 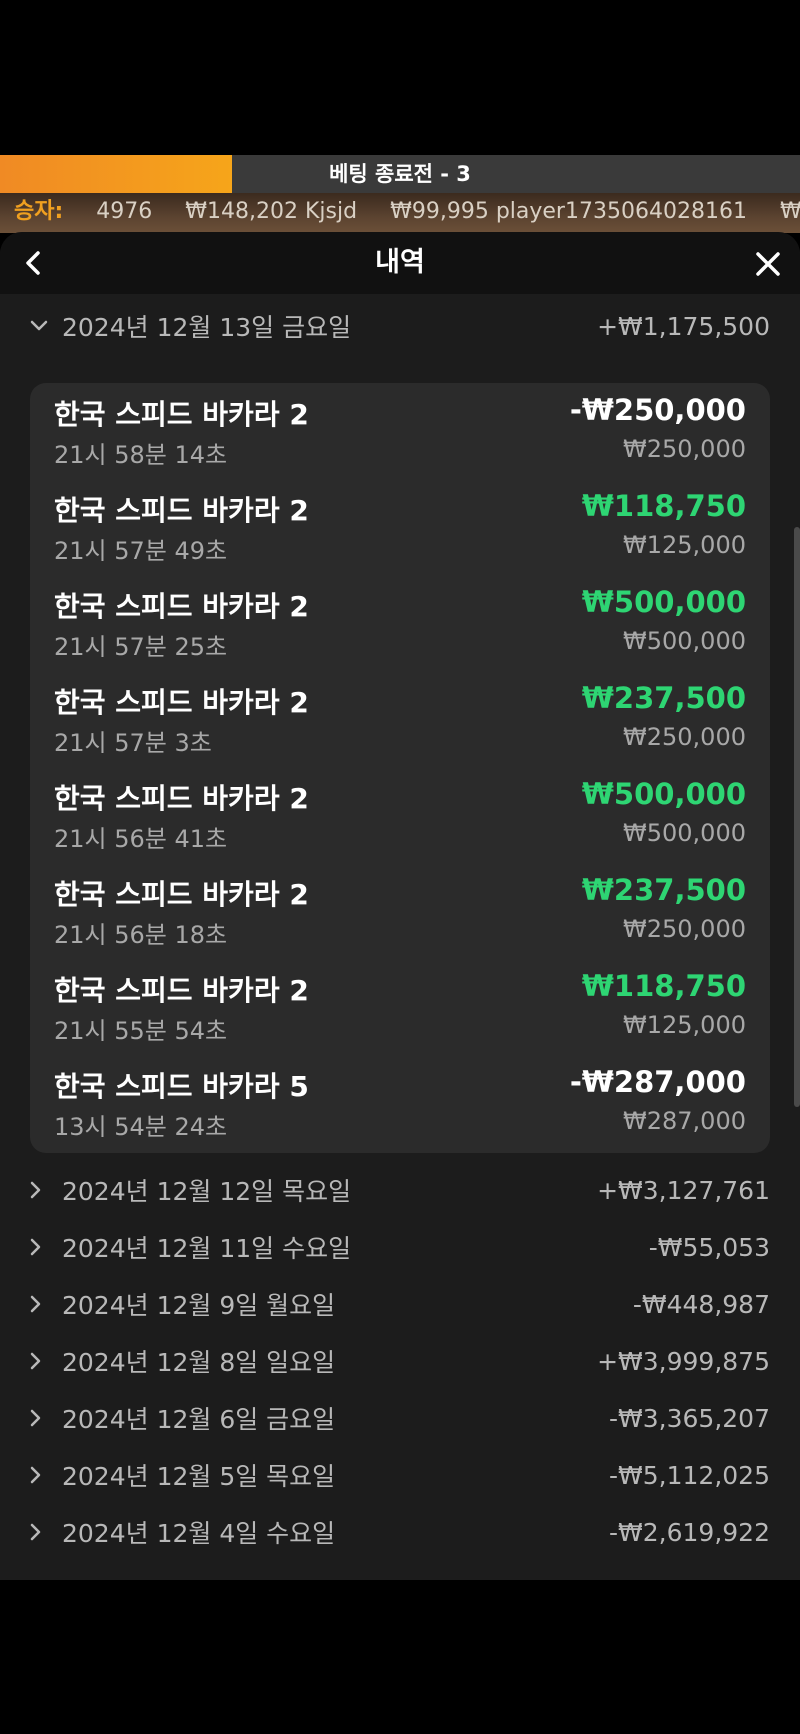 What do you see at coordinates (199, 1362) in the screenshot?
I see `day-date: 2024년 12월 8일 일요일` at bounding box center [199, 1362].